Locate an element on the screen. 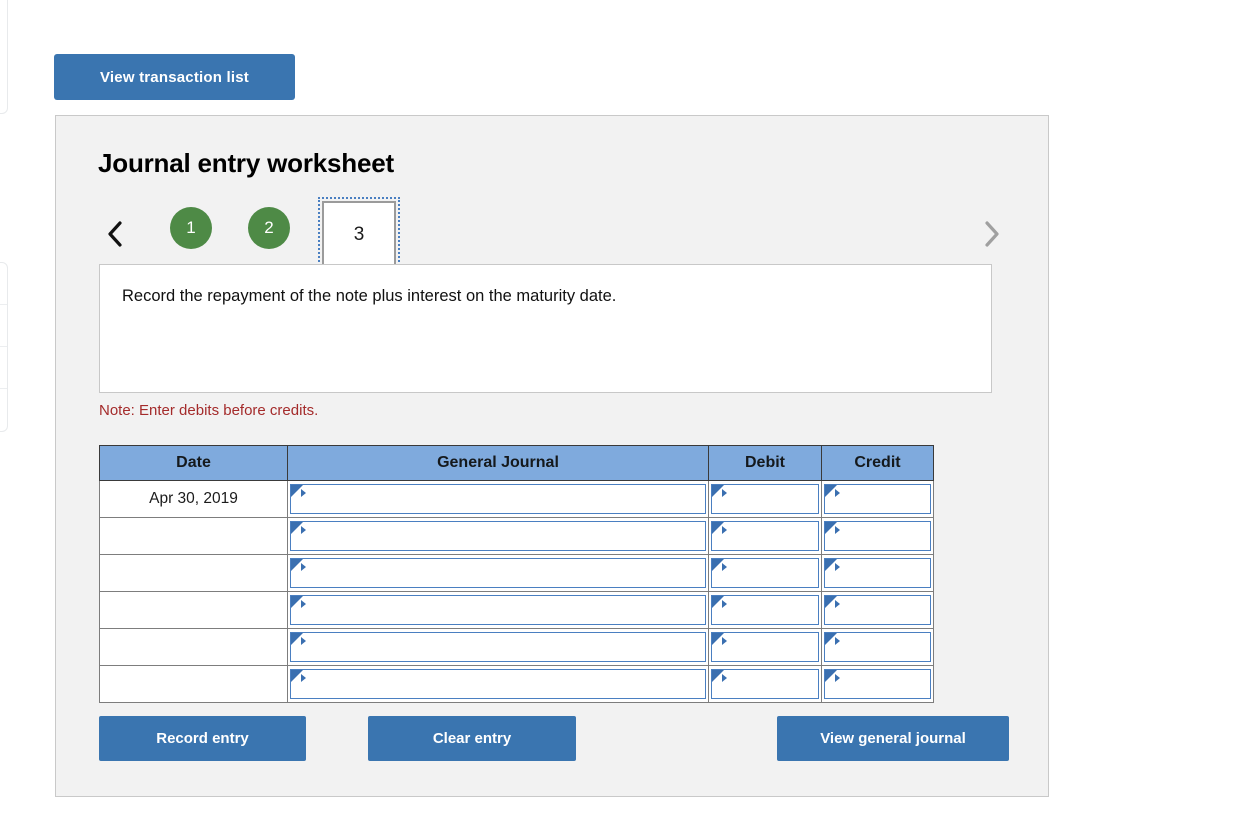 This screenshot has height=819, width=1236. record-entry-button: Record entry is located at coordinates (202, 738).